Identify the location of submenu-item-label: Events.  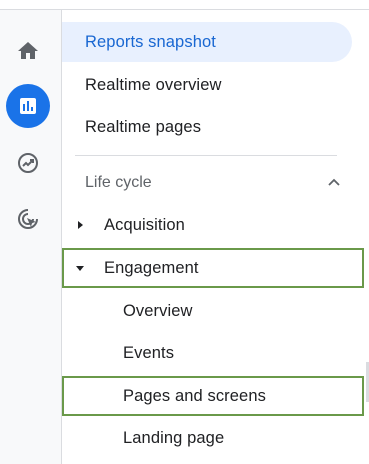
(149, 352).